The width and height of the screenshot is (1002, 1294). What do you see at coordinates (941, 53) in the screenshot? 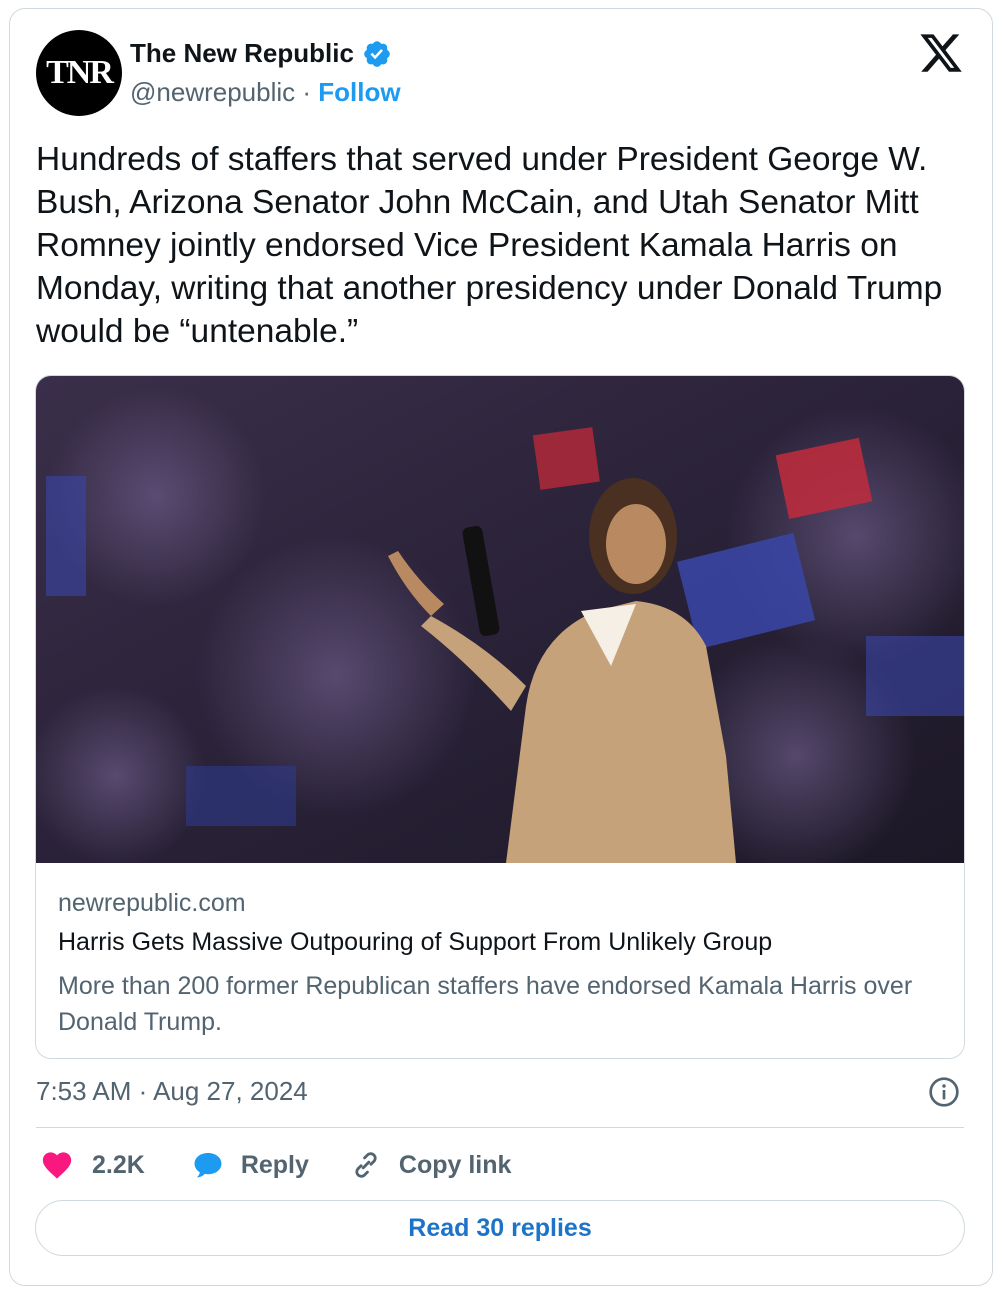
I see `x-logo-icon` at bounding box center [941, 53].